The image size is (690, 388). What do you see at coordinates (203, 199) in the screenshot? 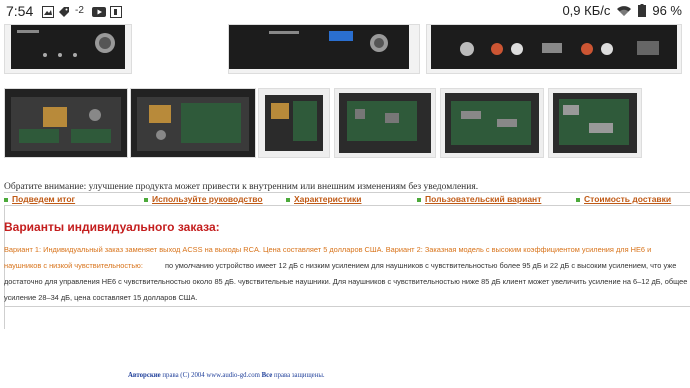
I see `nav-link-manual: Используйте руководство` at bounding box center [203, 199].